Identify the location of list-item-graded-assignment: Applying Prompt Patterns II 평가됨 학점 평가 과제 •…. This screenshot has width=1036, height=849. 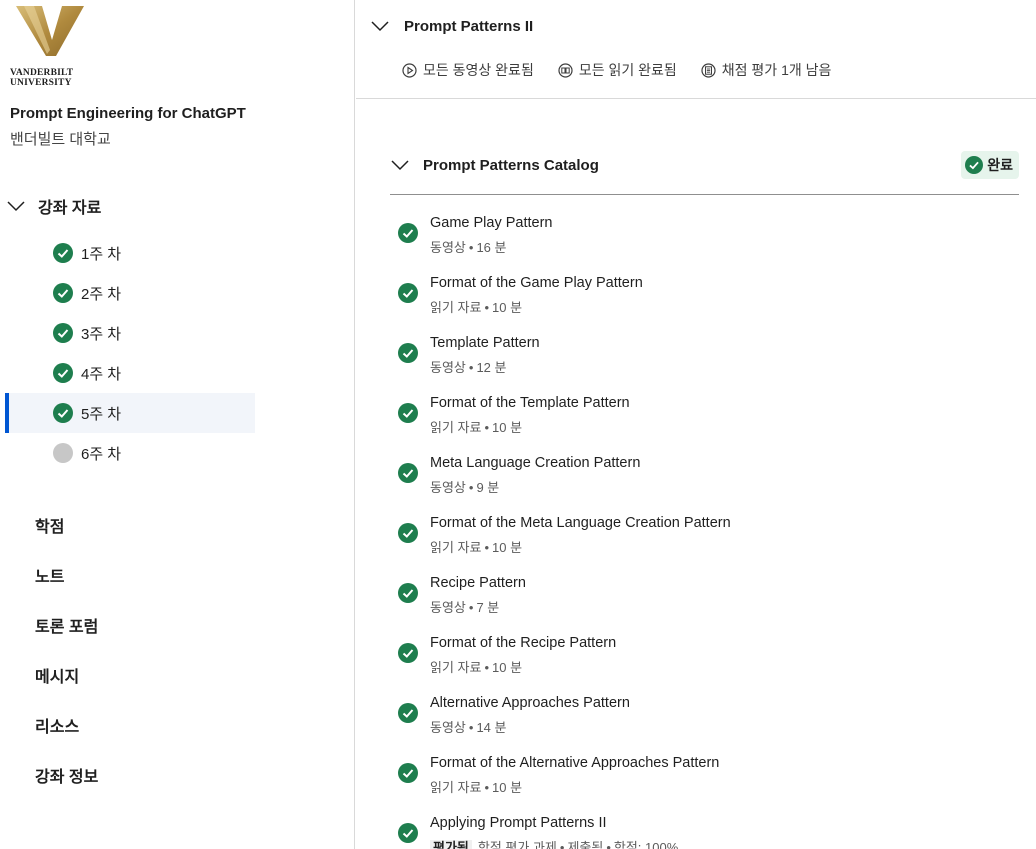
(708, 827).